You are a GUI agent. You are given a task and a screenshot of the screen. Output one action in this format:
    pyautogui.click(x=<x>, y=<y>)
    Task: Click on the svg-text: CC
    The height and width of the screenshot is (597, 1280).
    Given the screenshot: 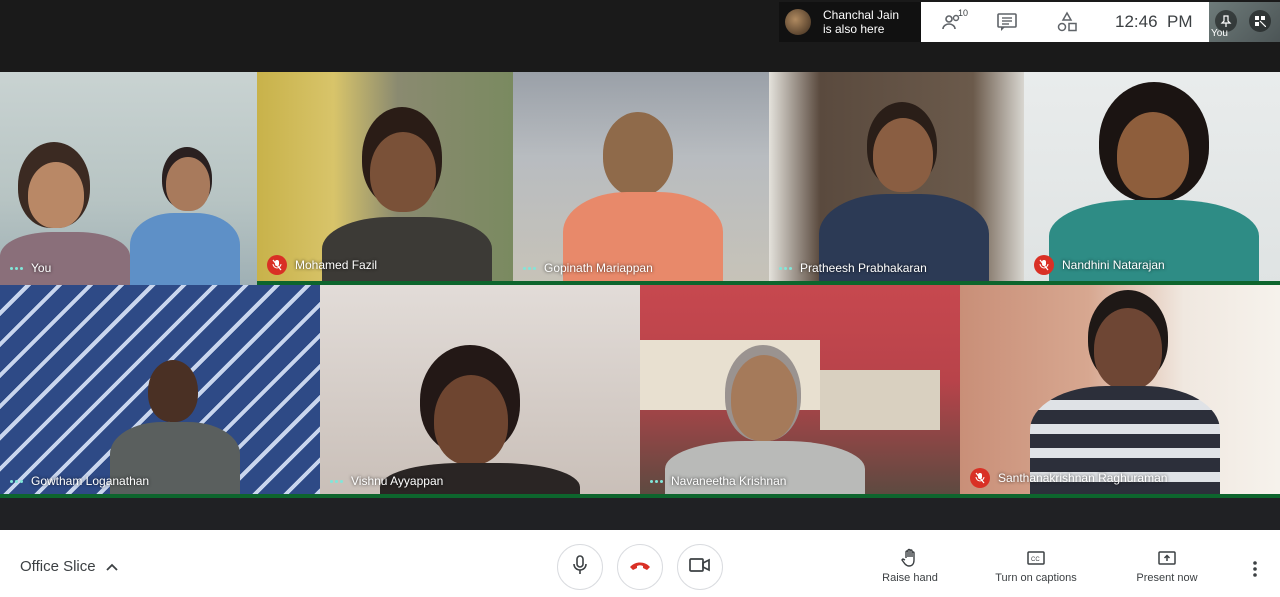 What is the action you would take?
    pyautogui.click(x=1035, y=560)
    